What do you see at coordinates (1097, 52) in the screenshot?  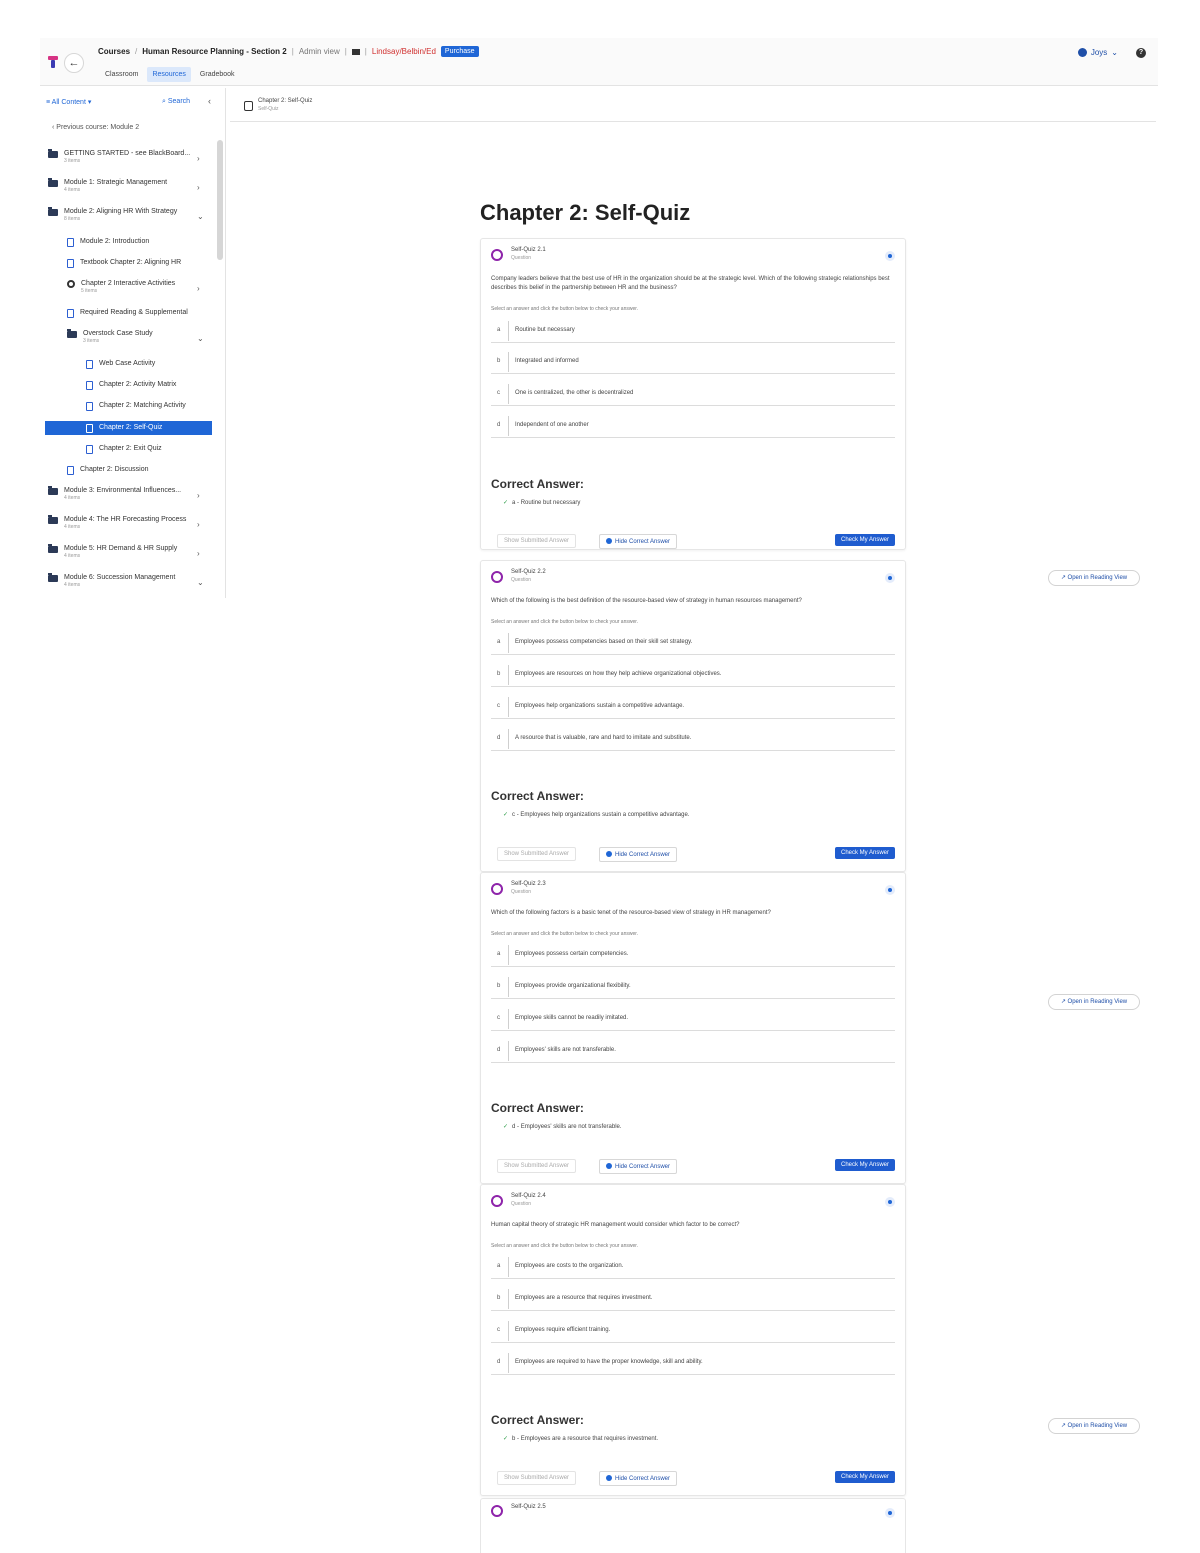 I see `user-menu: Joys ⌄` at bounding box center [1097, 52].